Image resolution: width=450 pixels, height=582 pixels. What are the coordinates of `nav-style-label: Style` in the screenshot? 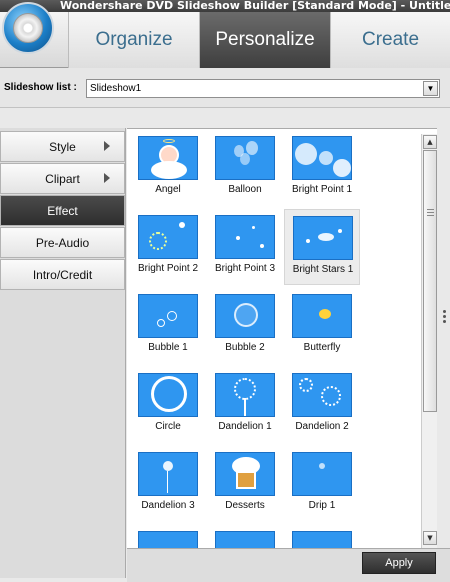 It's located at (62, 146).